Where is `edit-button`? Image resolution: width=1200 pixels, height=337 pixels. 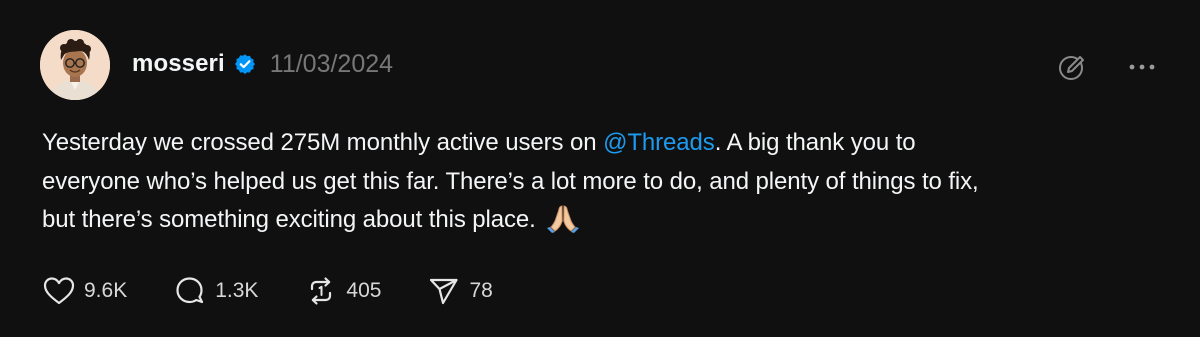
edit-button is located at coordinates (1072, 67).